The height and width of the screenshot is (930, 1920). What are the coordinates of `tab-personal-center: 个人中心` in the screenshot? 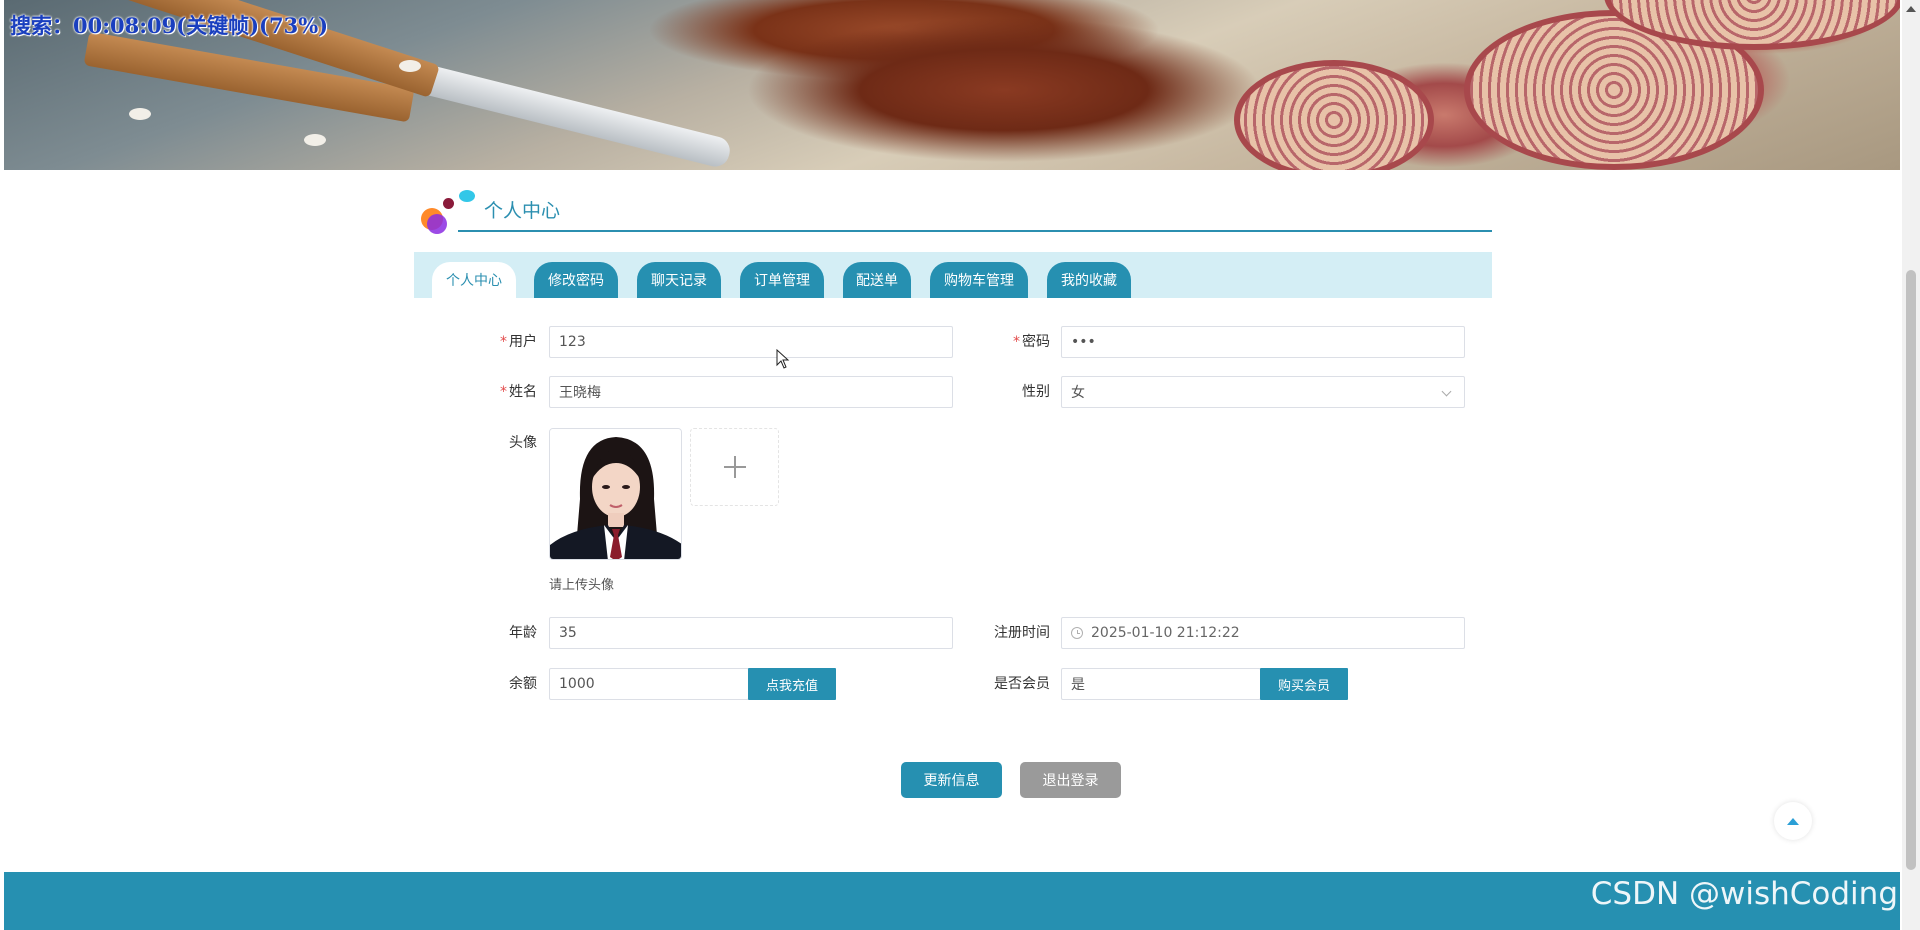 It's located at (474, 280).